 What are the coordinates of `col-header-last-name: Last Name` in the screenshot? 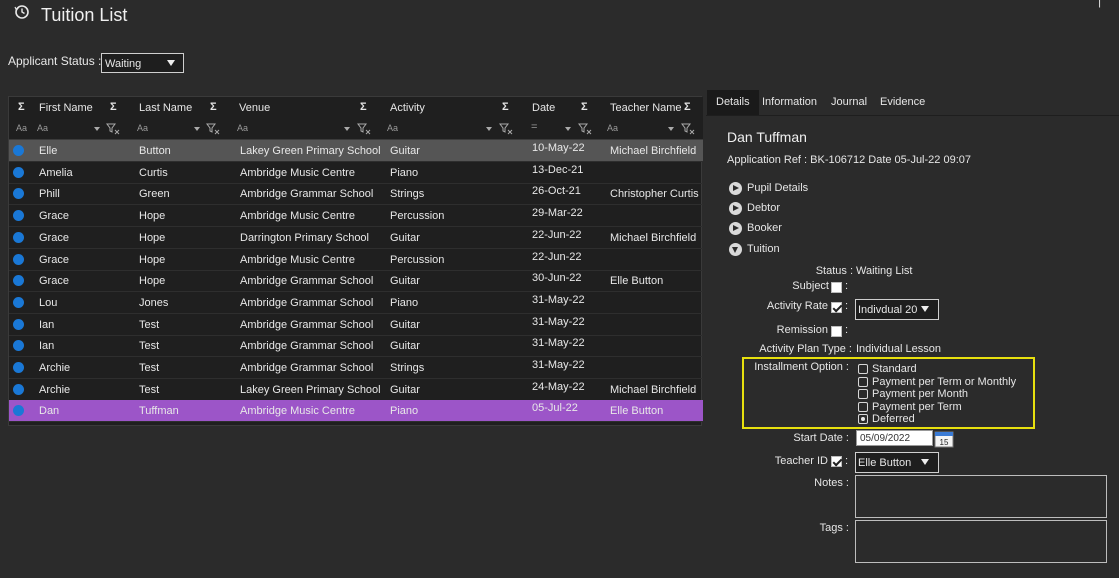 It's located at (165, 108).